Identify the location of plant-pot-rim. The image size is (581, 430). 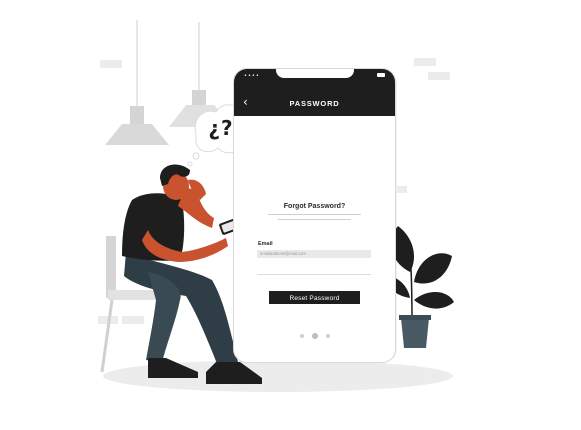
(415, 317).